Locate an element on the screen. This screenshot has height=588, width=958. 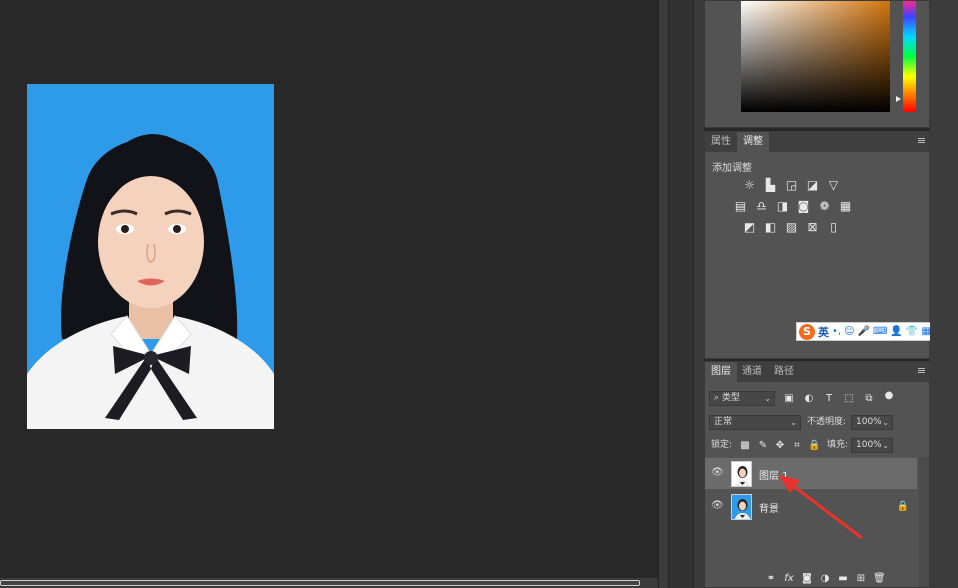
blend-mode-select: 正常 ⌄ is located at coordinates (755, 422).